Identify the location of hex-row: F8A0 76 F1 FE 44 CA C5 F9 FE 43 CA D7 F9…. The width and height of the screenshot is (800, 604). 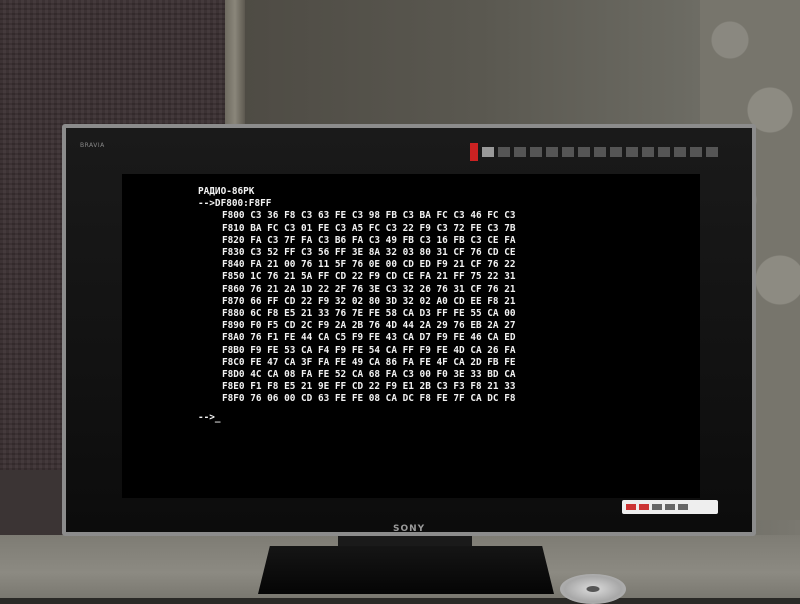
(369, 338).